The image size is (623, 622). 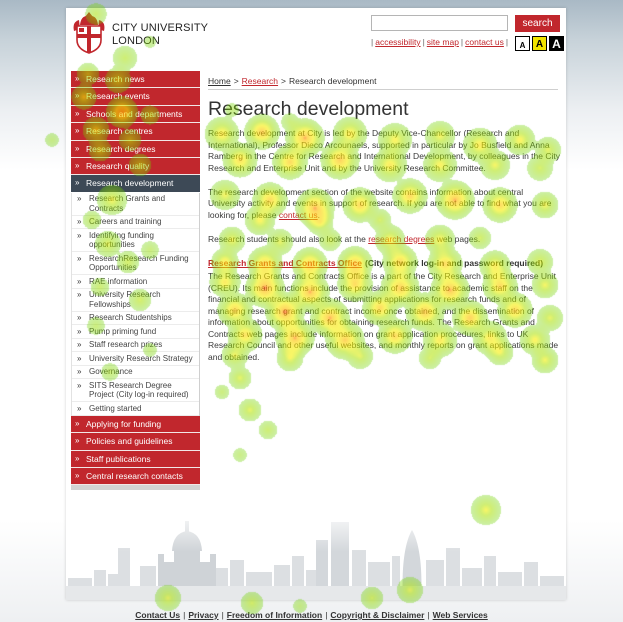 I want to click on sidebar-item-label: Research quality, so click(x=118, y=165).